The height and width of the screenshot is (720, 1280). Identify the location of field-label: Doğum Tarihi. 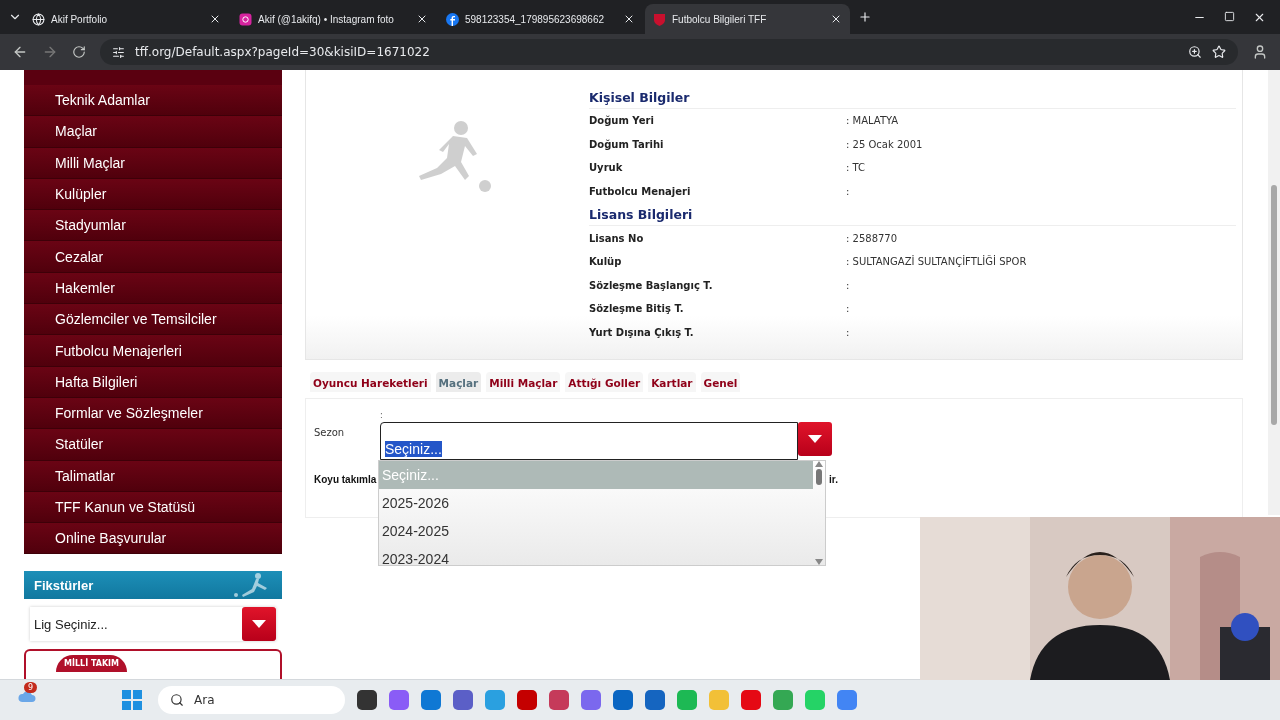
(627, 144).